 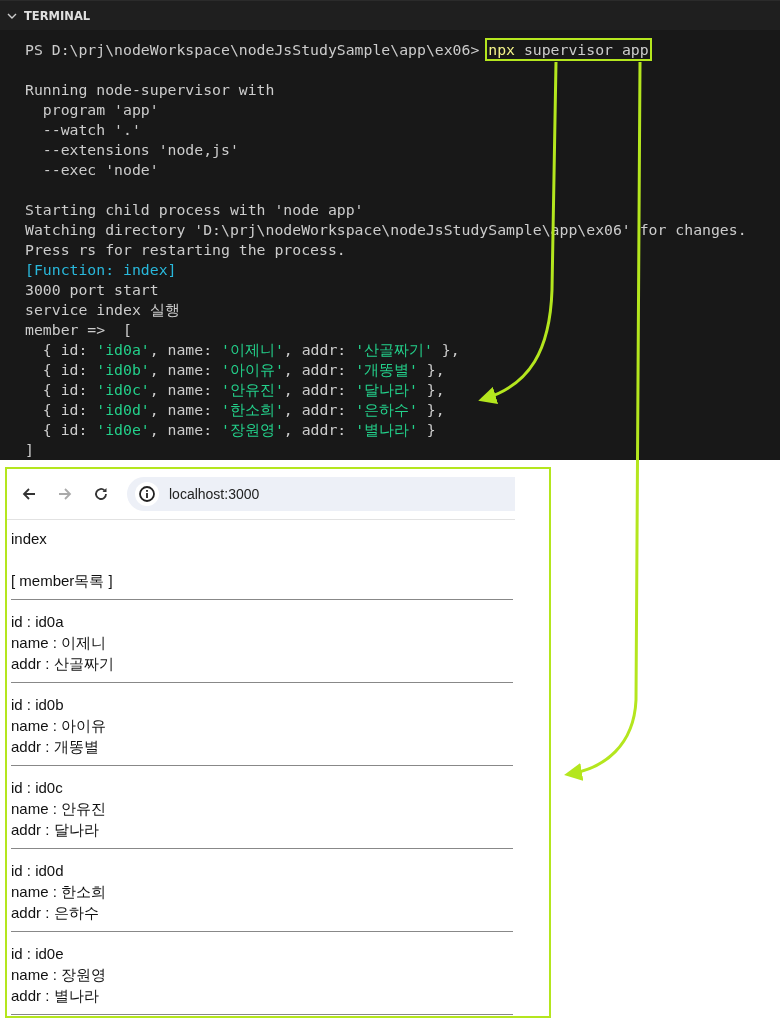 I want to click on list-heading: [ member목록 ], so click(x=62, y=581).